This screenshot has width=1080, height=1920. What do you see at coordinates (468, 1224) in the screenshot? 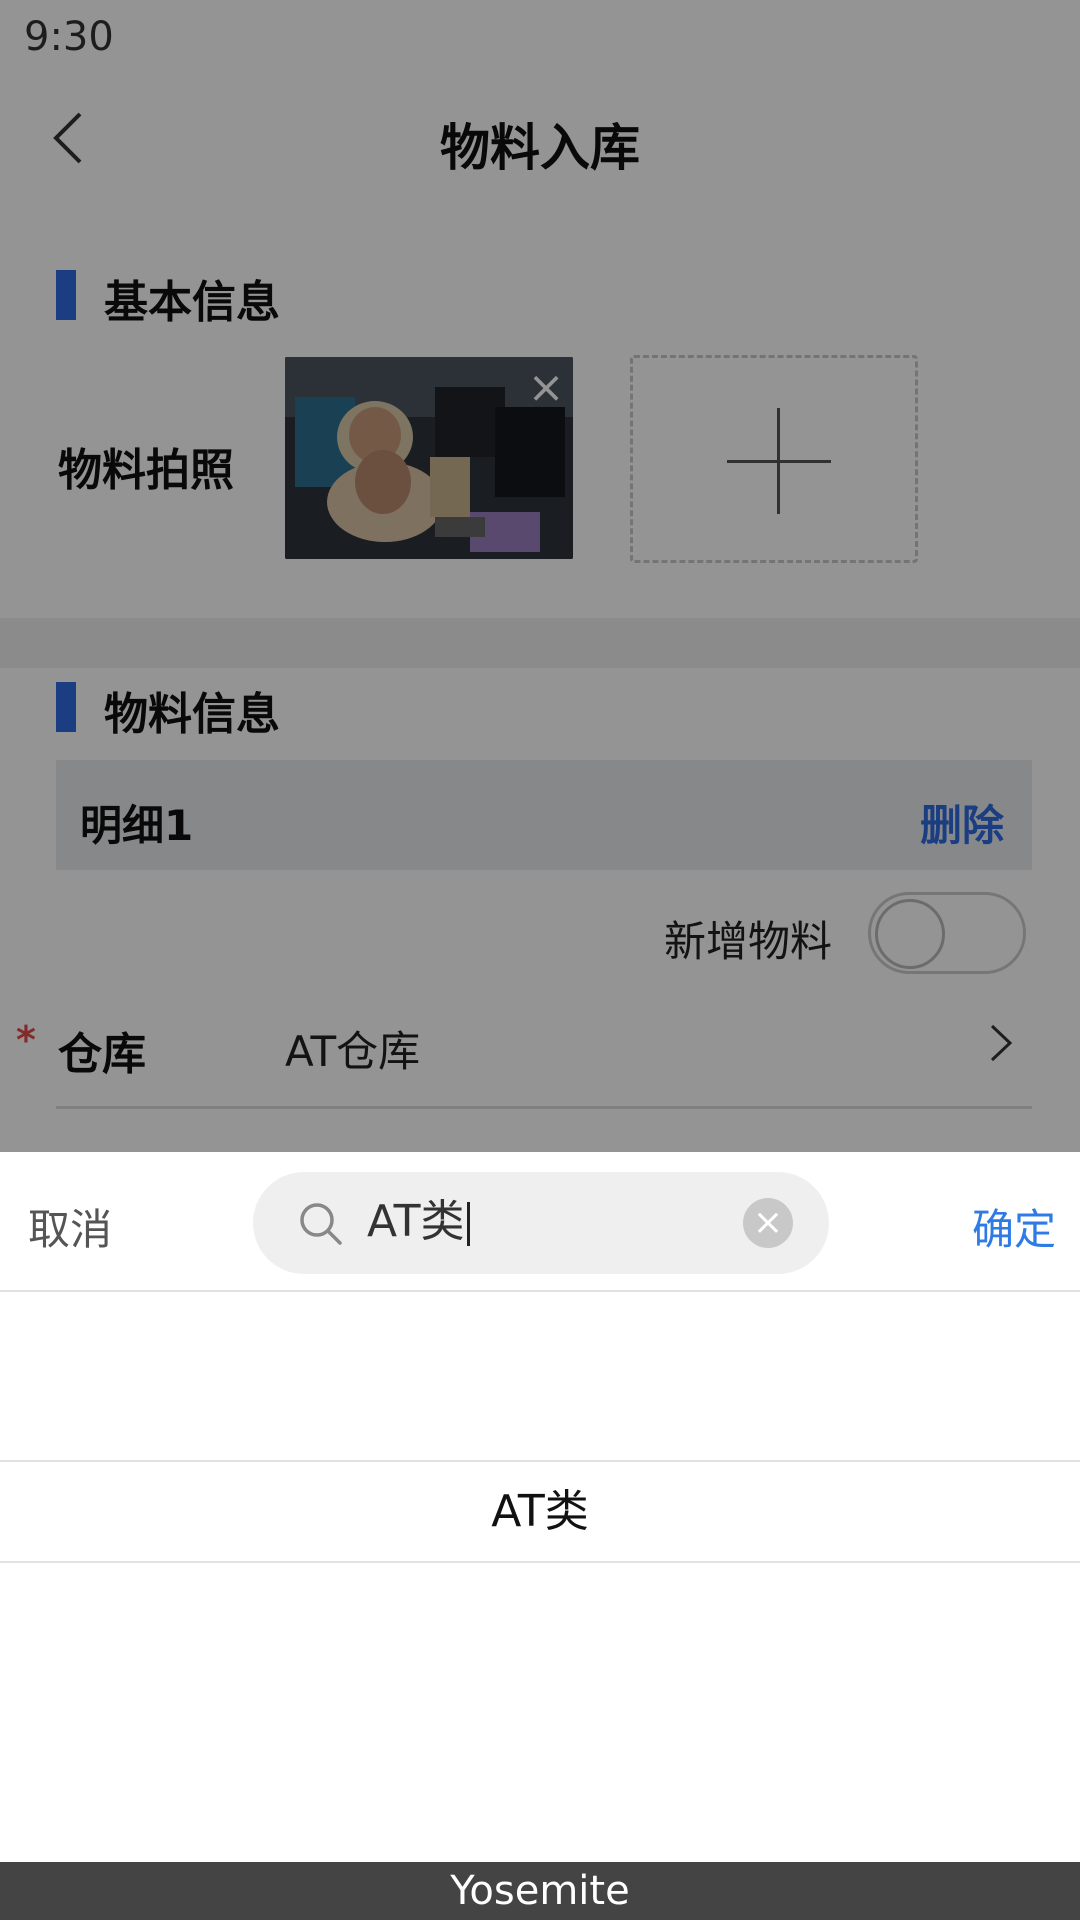
I see `text-caret` at bounding box center [468, 1224].